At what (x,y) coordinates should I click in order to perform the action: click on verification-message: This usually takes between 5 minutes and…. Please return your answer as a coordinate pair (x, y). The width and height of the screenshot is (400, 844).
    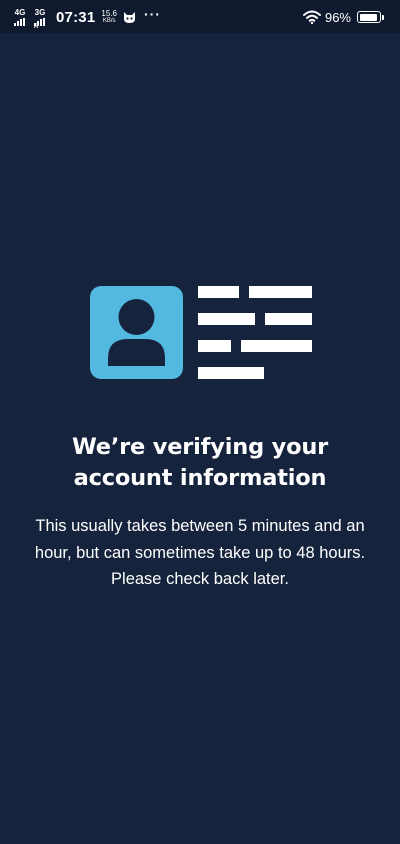
    Looking at the image, I should click on (200, 552).